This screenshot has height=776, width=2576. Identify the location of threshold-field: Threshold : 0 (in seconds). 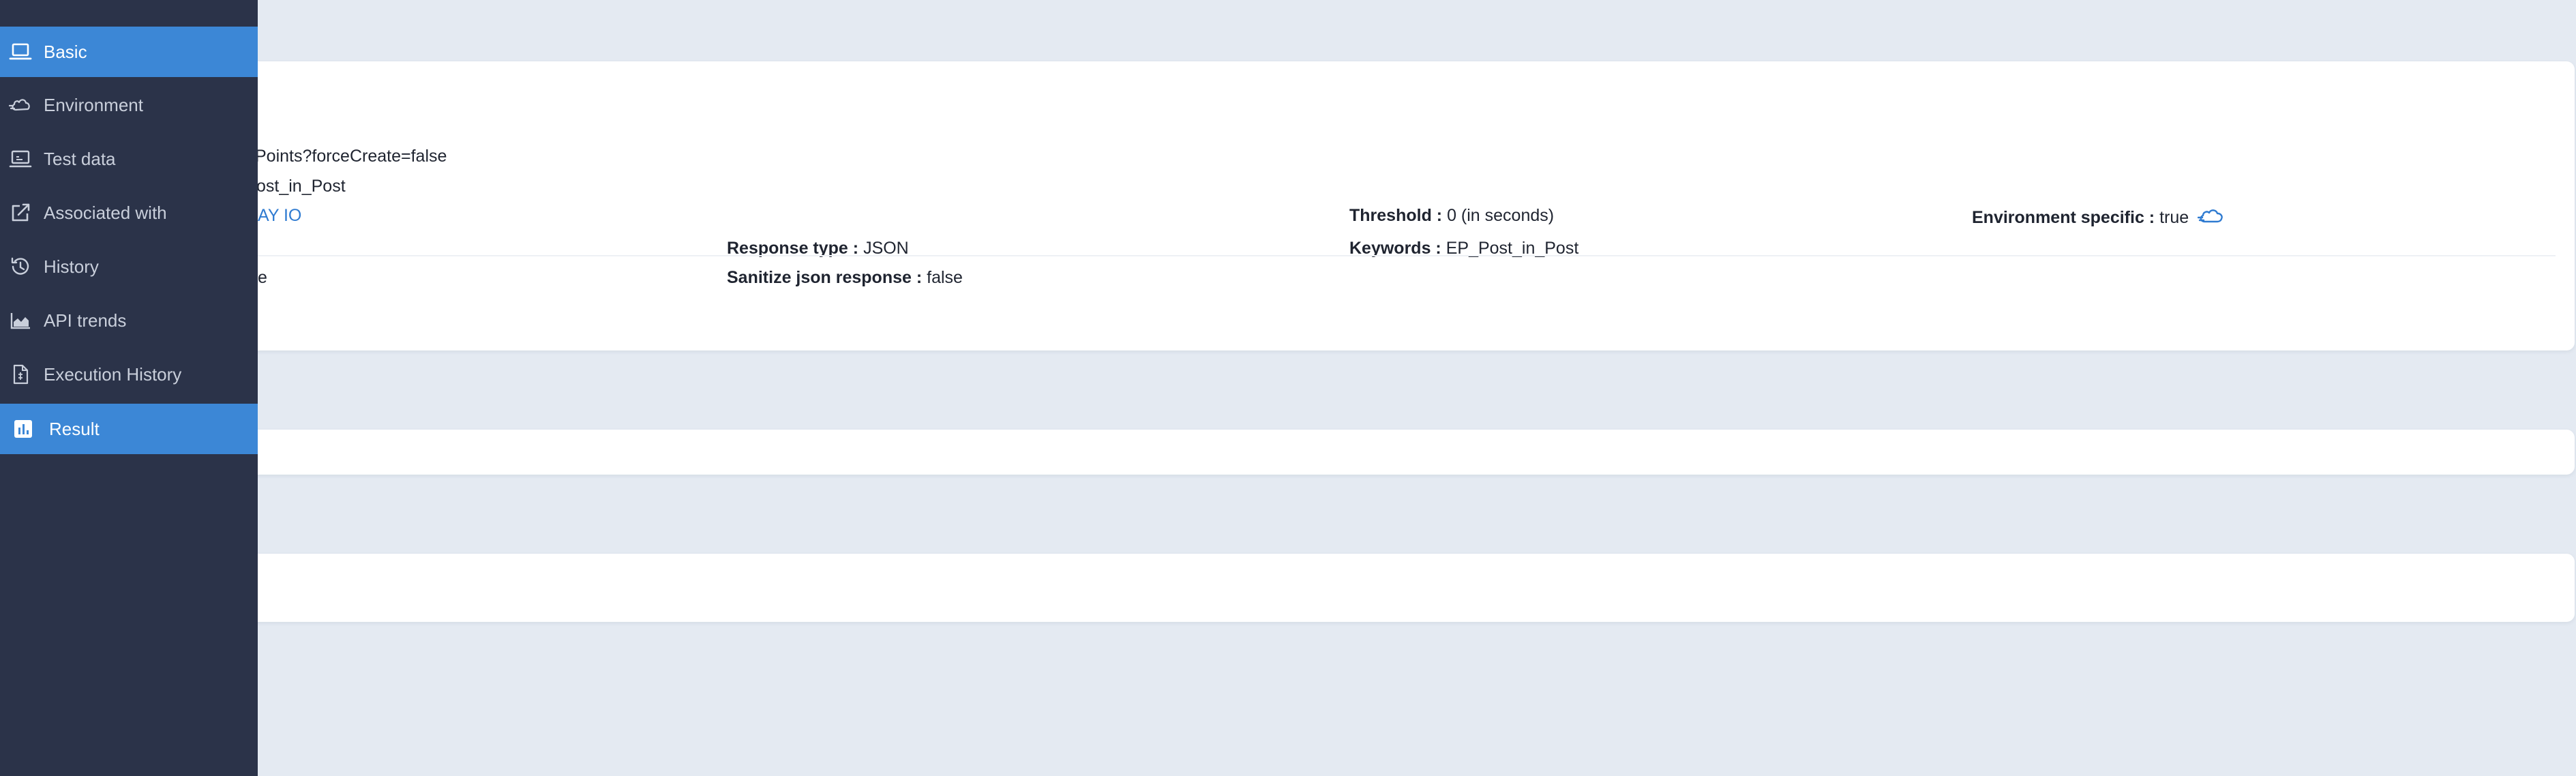
(1451, 215).